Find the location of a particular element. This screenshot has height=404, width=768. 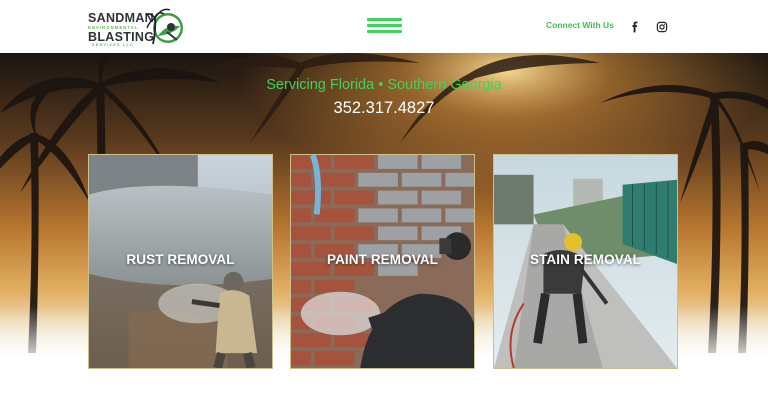

hamburger-menu-icon is located at coordinates (384, 19).